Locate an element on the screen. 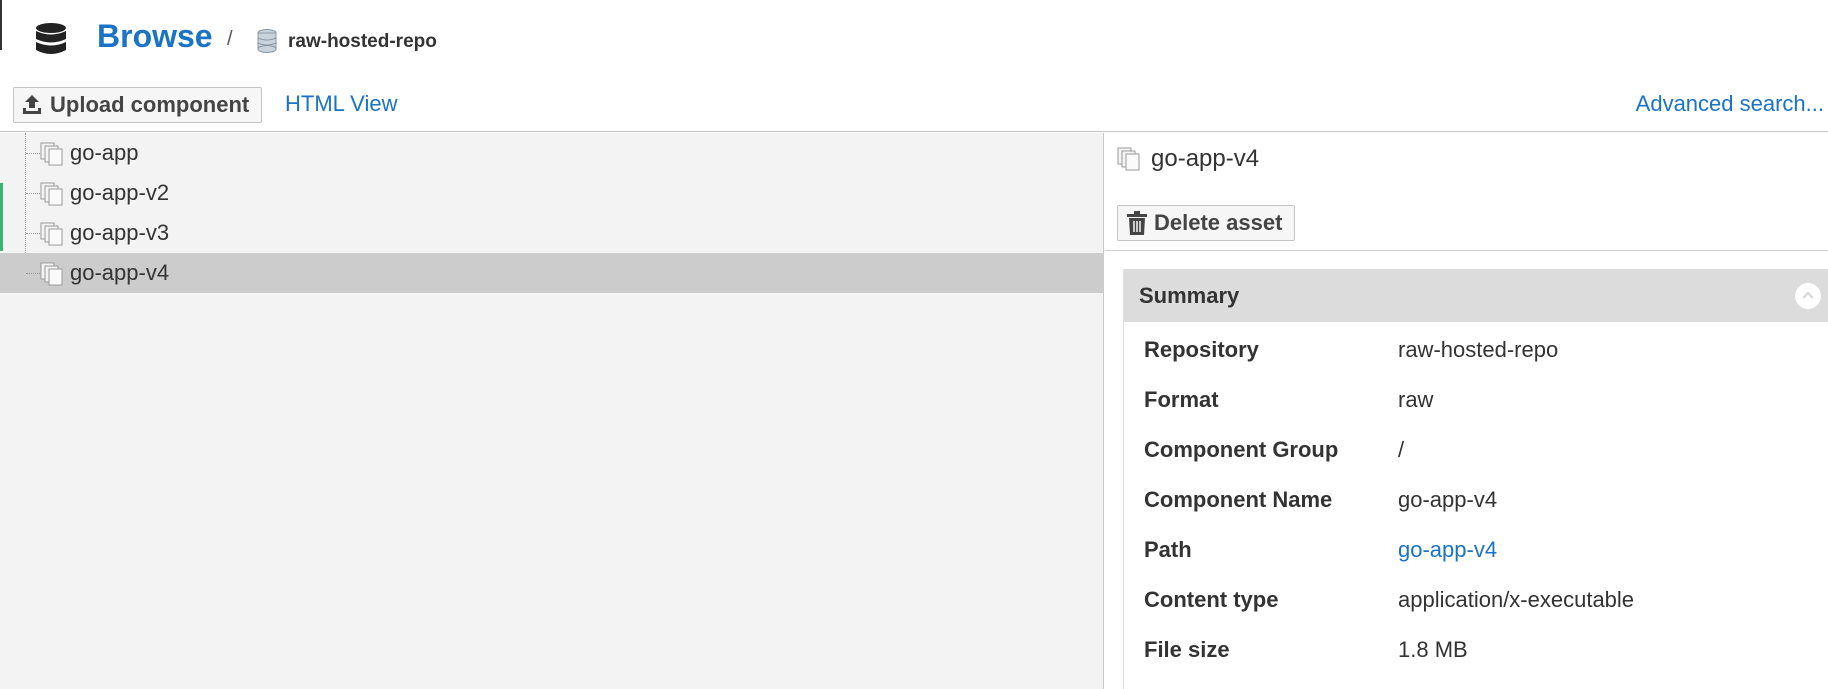 Image resolution: width=1828 pixels, height=689 pixels. repository-icon is located at coordinates (267, 41).